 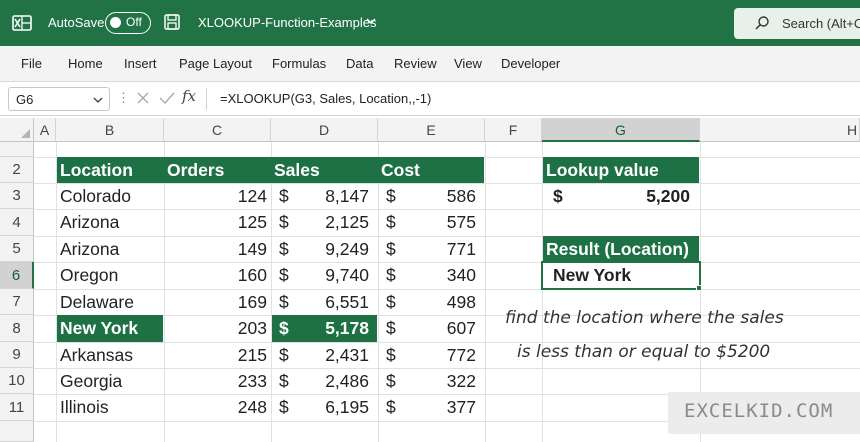 I want to click on row-header-10: 10, so click(x=17, y=381).